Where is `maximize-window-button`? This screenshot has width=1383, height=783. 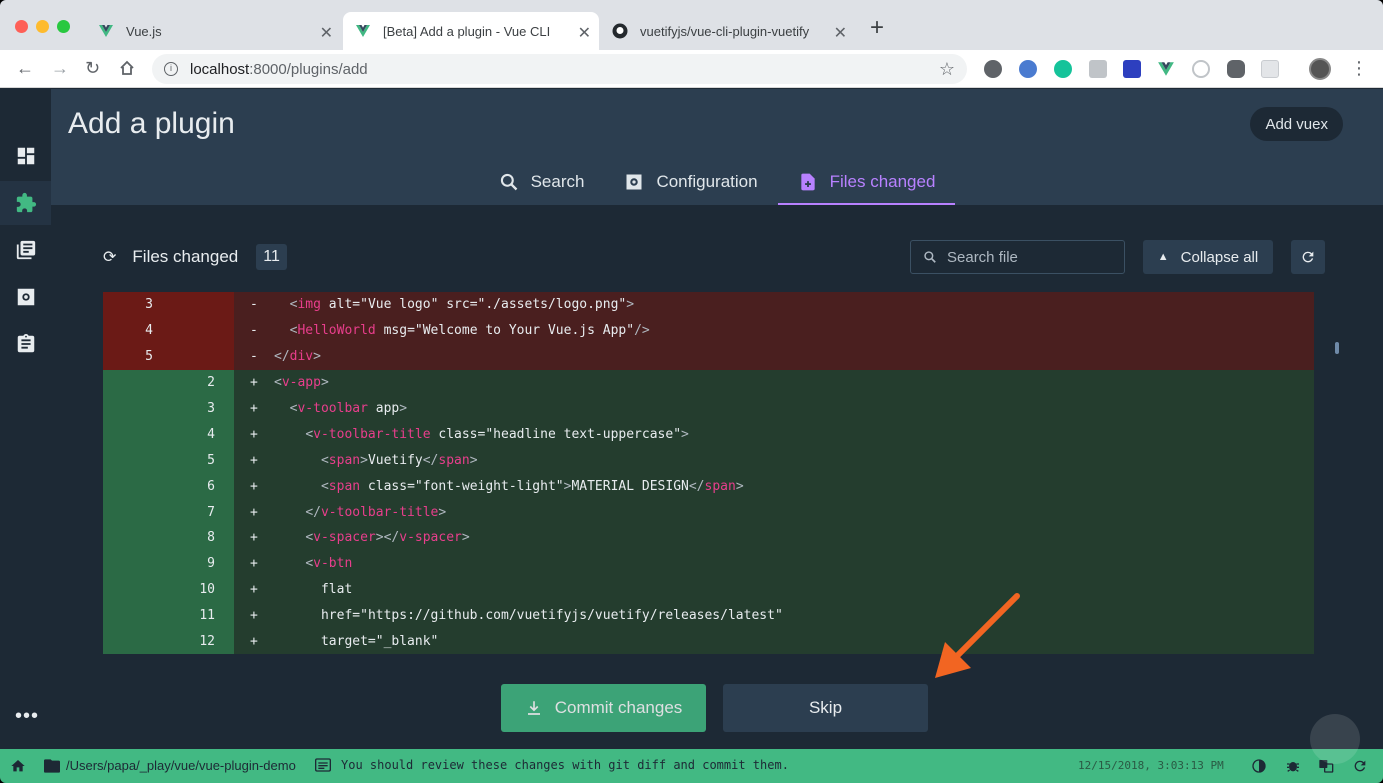
maximize-window-button is located at coordinates (63, 26).